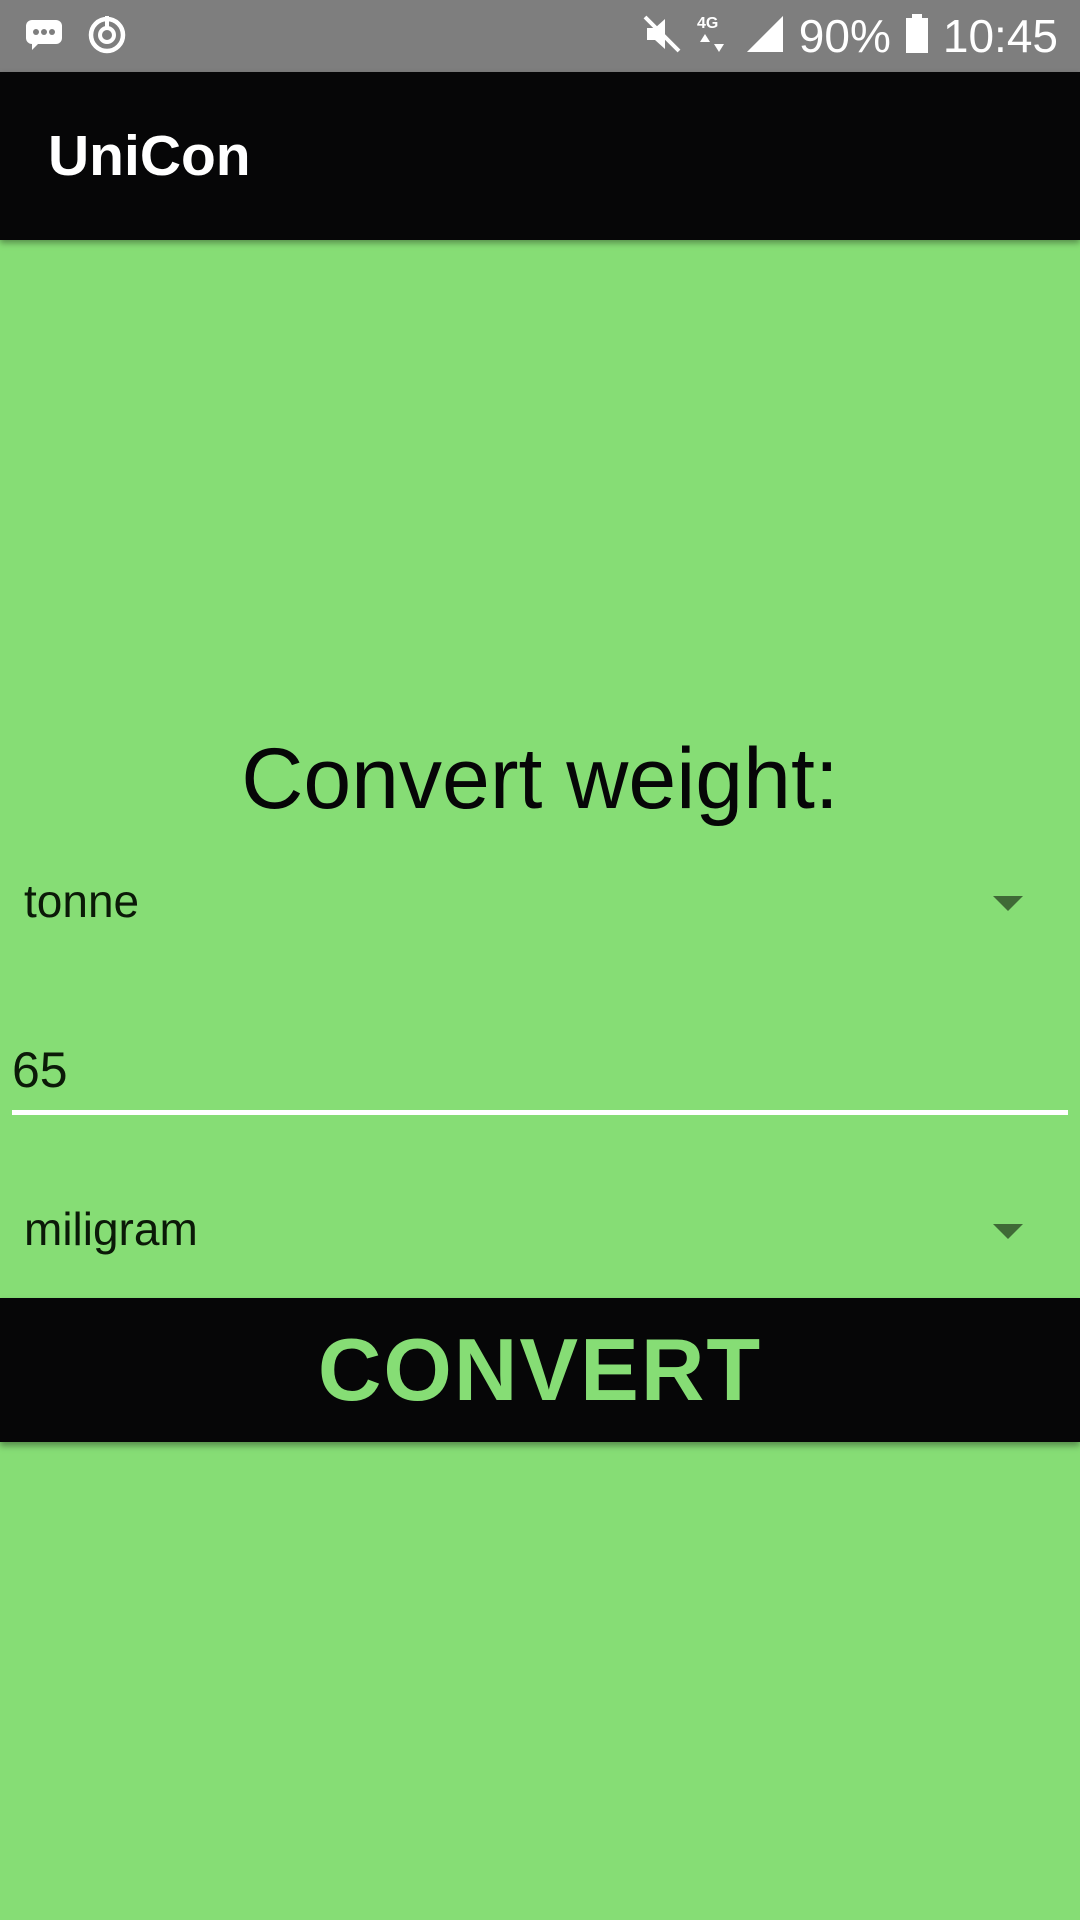  What do you see at coordinates (107, 37) in the screenshot?
I see `sync-icon` at bounding box center [107, 37].